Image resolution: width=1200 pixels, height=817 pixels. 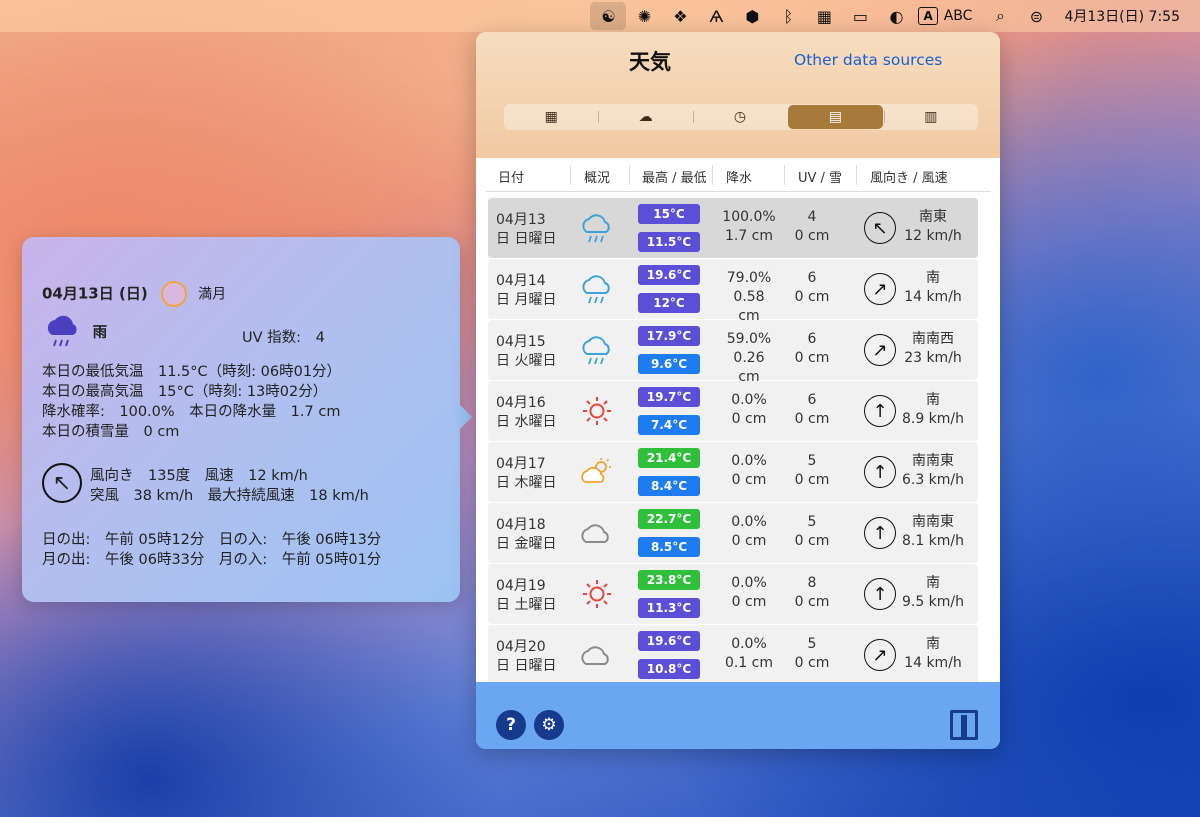 I want to click on row-weekday: 日 金曜日, so click(x=526, y=544).